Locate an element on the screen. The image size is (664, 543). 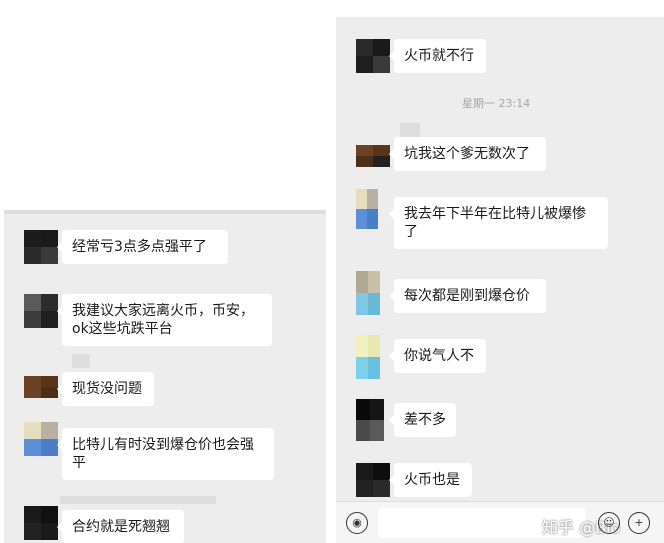
message-bubble: 我去年下半年在比特儿被爆惨了 is located at coordinates (498, 223).